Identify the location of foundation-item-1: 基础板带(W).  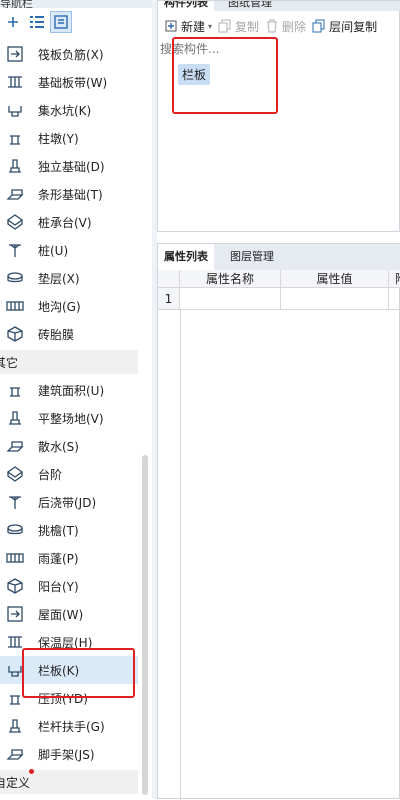
(69, 82).